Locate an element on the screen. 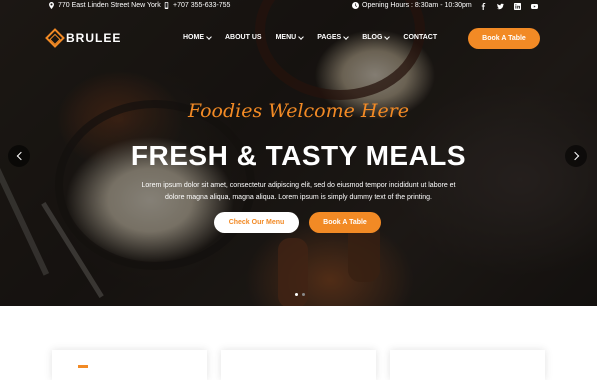  social-links is located at coordinates (508, 6).